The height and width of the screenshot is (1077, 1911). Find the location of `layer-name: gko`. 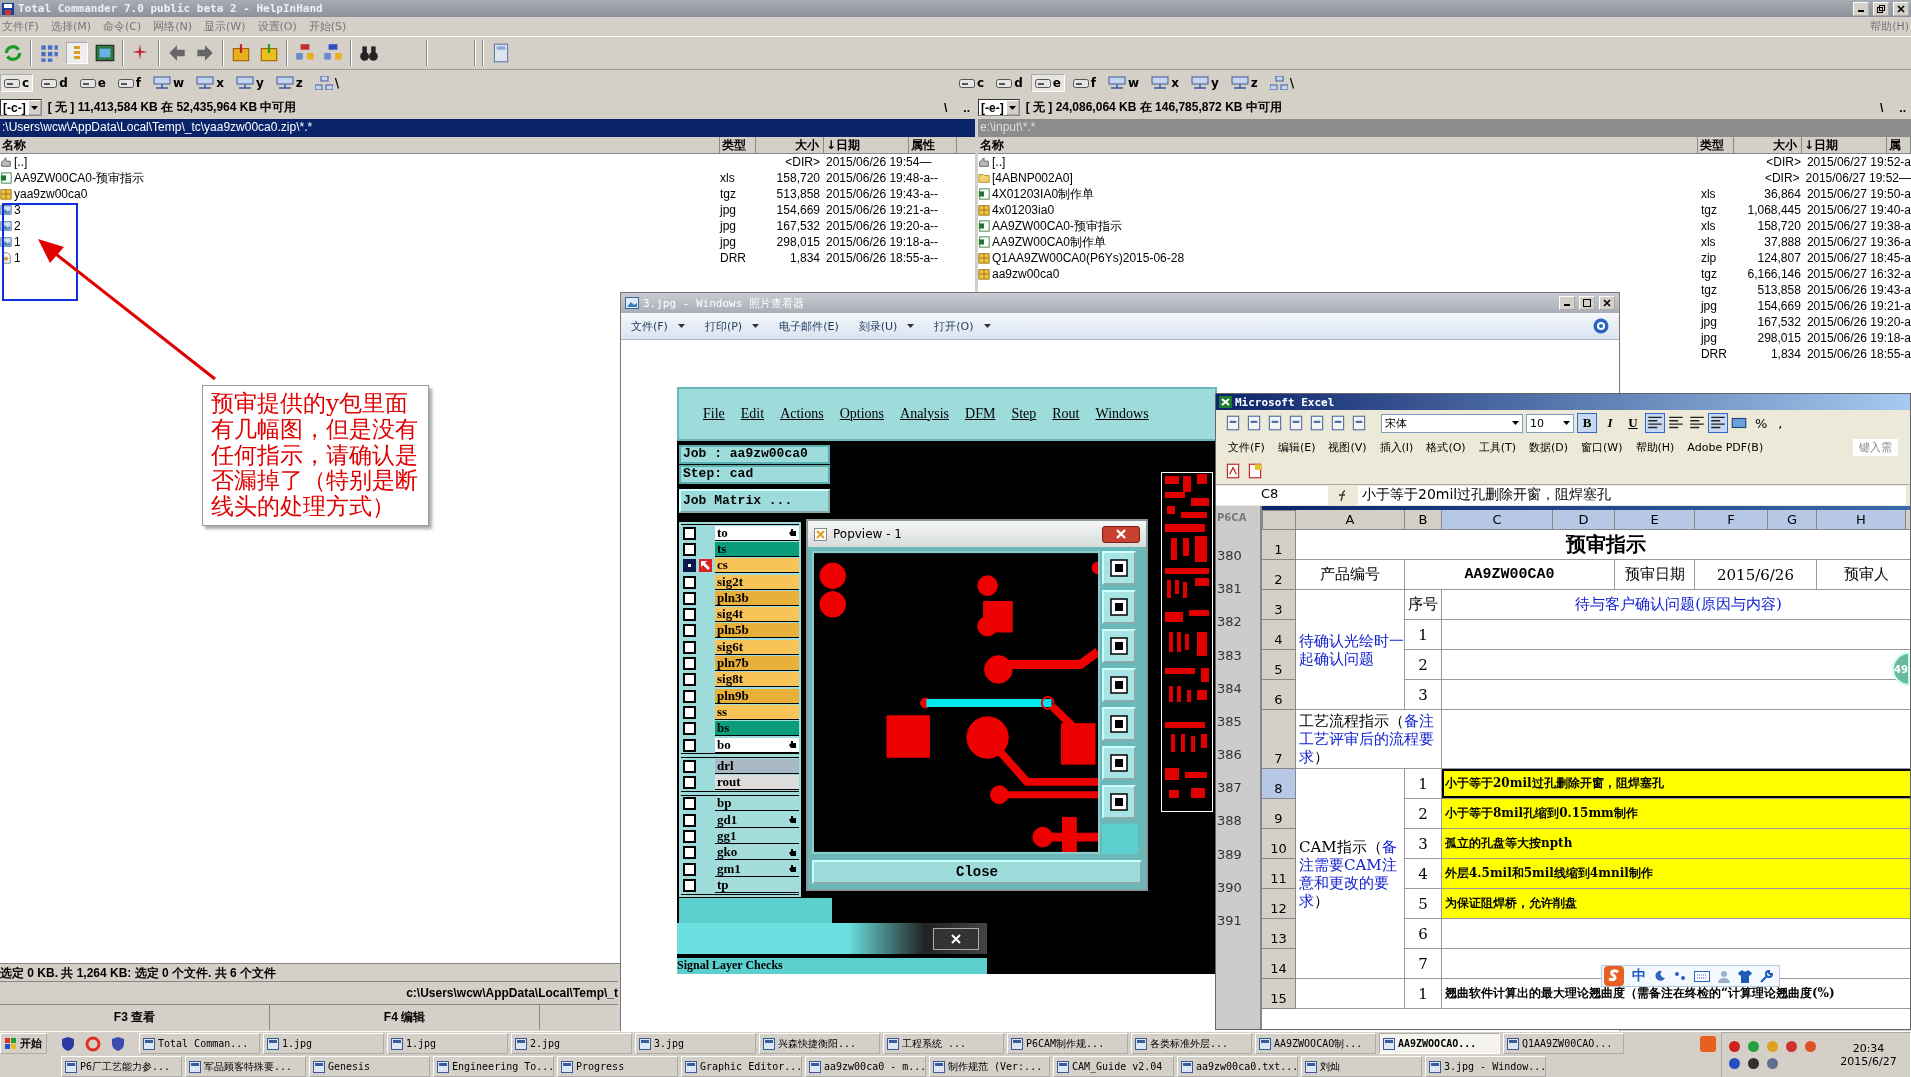

layer-name: gko is located at coordinates (757, 853).